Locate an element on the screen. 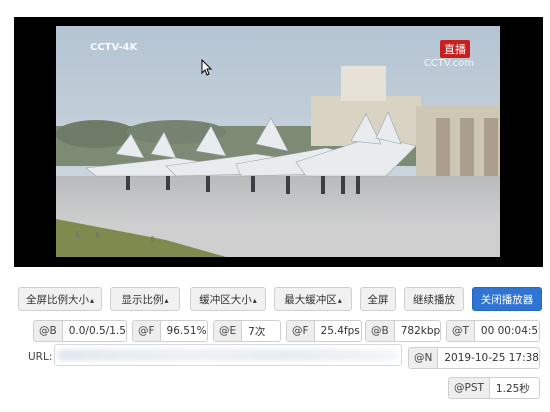  buffer-size-button: 缓冲区大小▴ is located at coordinates (228, 299).